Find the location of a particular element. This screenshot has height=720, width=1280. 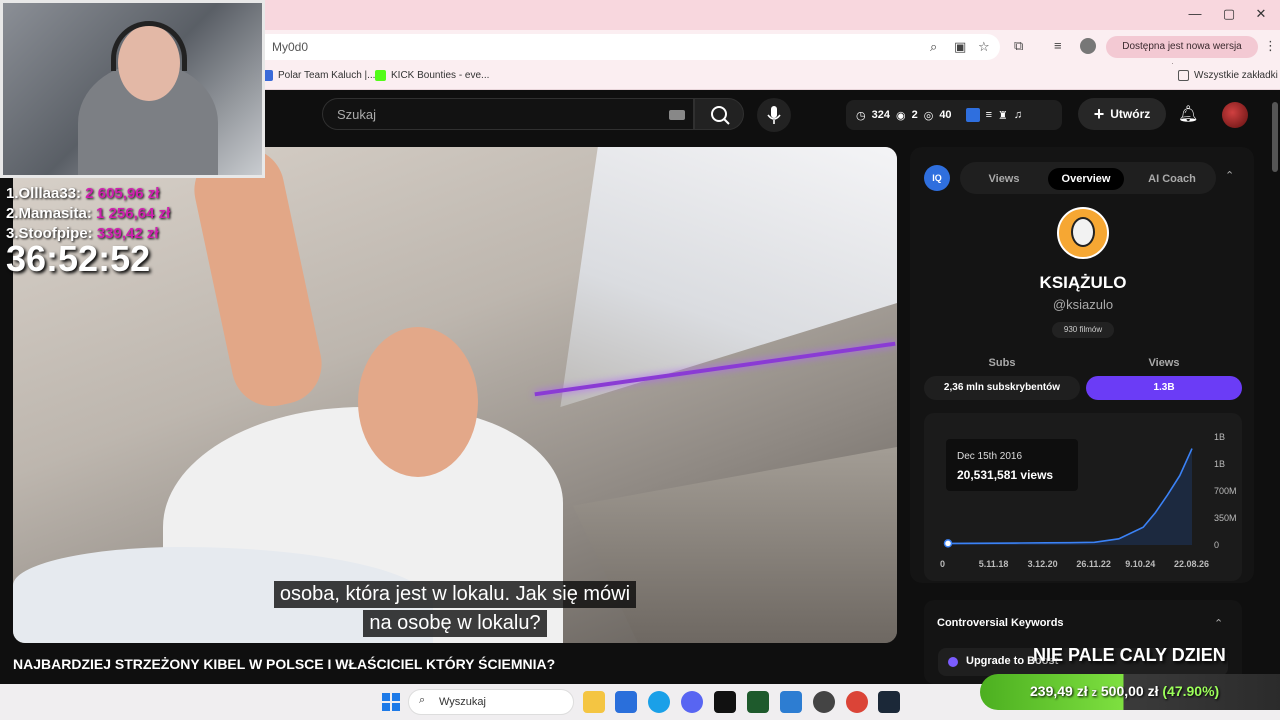

app-icon is located at coordinates (758, 702).